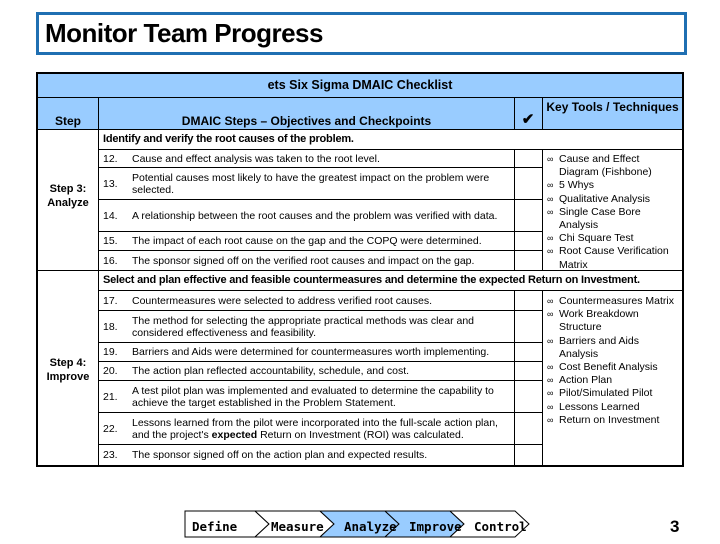 This screenshot has width=720, height=544. I want to click on checkpoint-number: 16., so click(110, 260).